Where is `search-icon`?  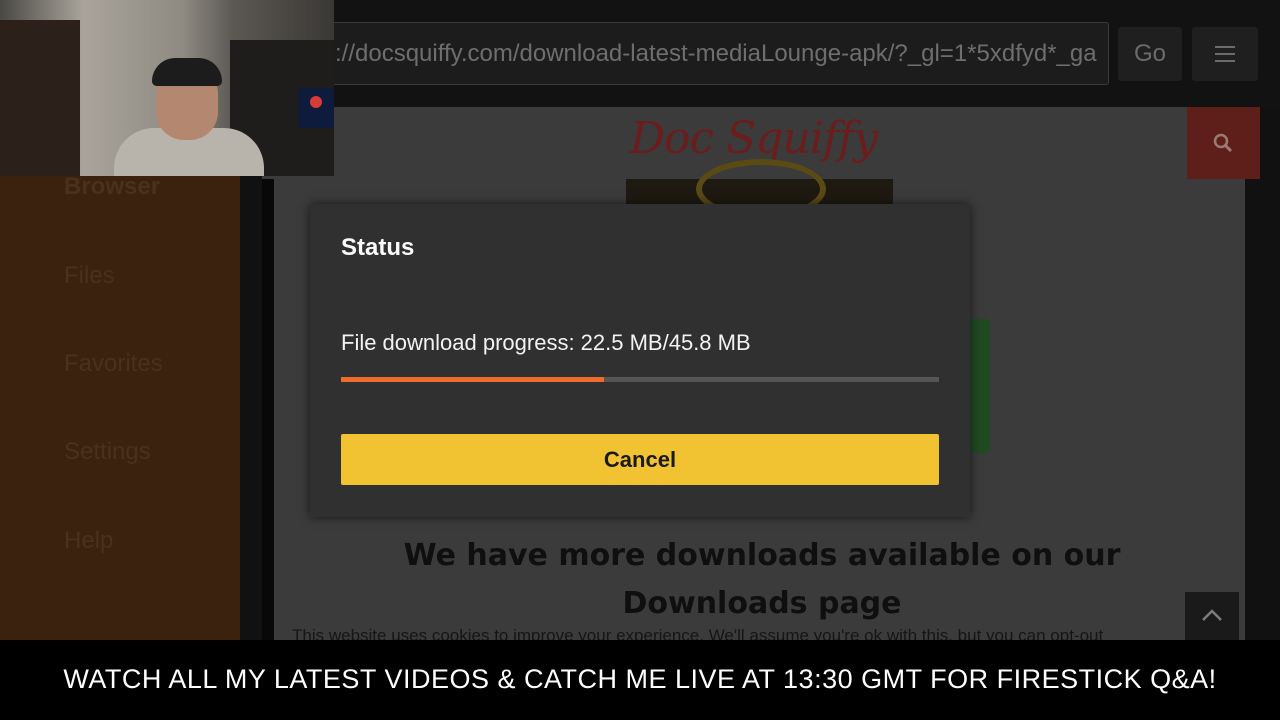
search-icon is located at coordinates (1223, 143).